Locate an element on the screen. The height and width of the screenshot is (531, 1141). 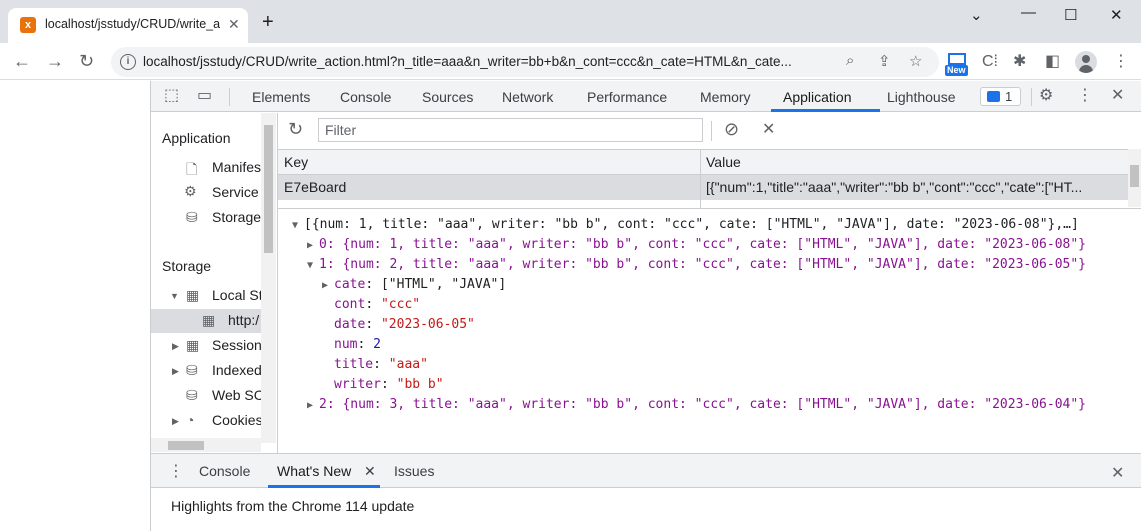
sidebar-item-cookies: Cookies is located at coordinates (237, 420).